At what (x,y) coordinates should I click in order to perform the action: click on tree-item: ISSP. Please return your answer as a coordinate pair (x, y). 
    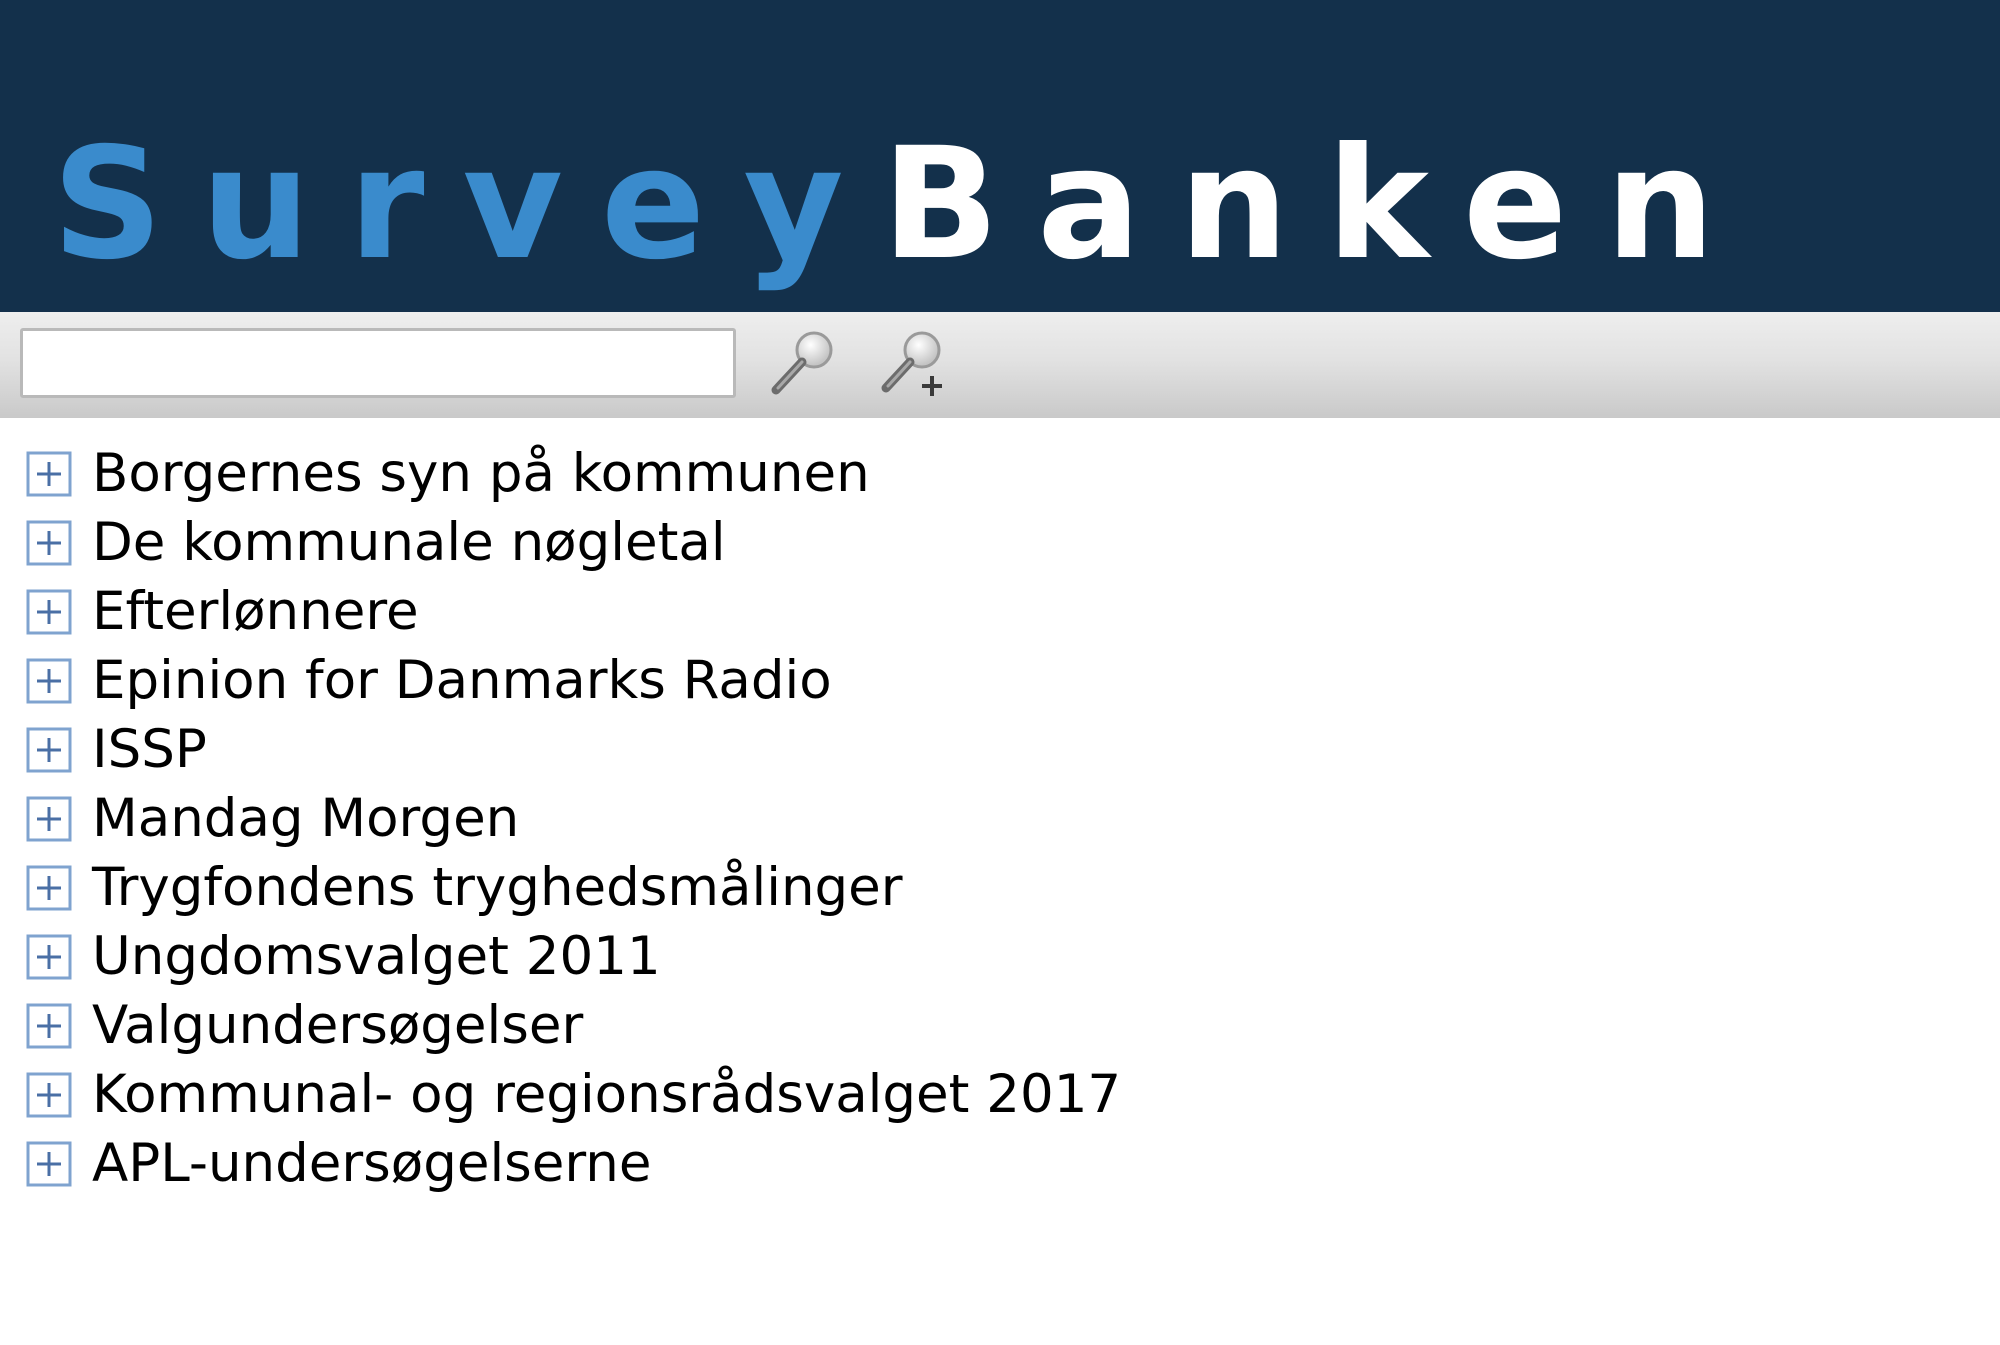
    Looking at the image, I should click on (116, 750).